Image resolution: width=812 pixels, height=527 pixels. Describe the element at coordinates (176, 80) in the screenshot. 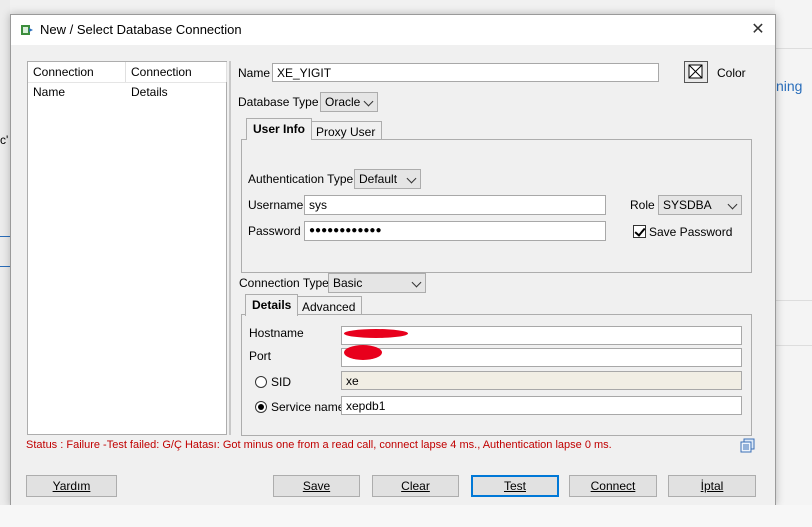

I see `column-header-connection-details: Connection Details` at that location.